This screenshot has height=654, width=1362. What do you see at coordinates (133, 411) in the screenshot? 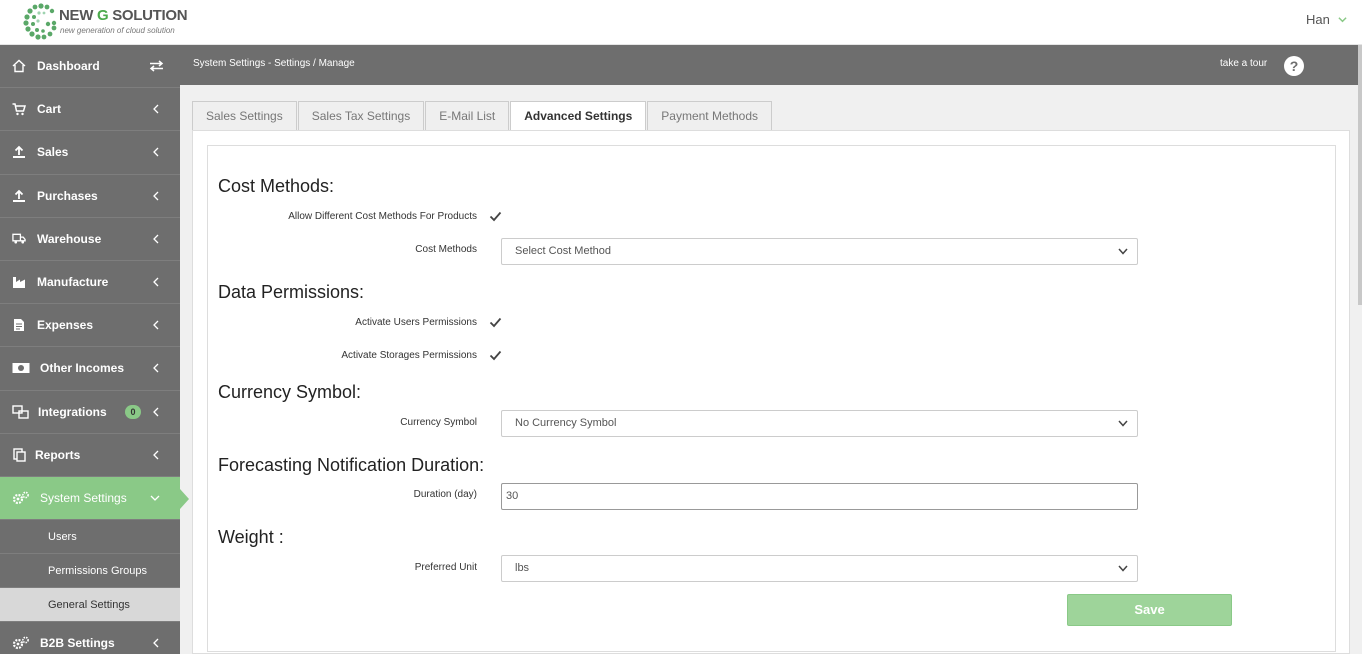
I see `count-badge: 0` at bounding box center [133, 411].